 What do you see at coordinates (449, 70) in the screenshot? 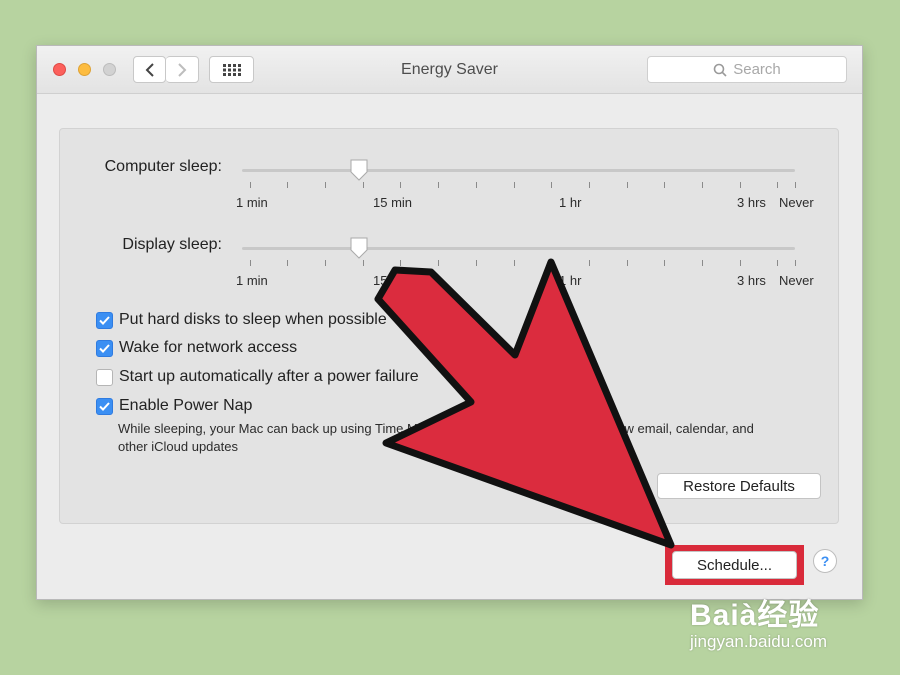
I see `titlebar: Energy Saver Search` at bounding box center [449, 70].